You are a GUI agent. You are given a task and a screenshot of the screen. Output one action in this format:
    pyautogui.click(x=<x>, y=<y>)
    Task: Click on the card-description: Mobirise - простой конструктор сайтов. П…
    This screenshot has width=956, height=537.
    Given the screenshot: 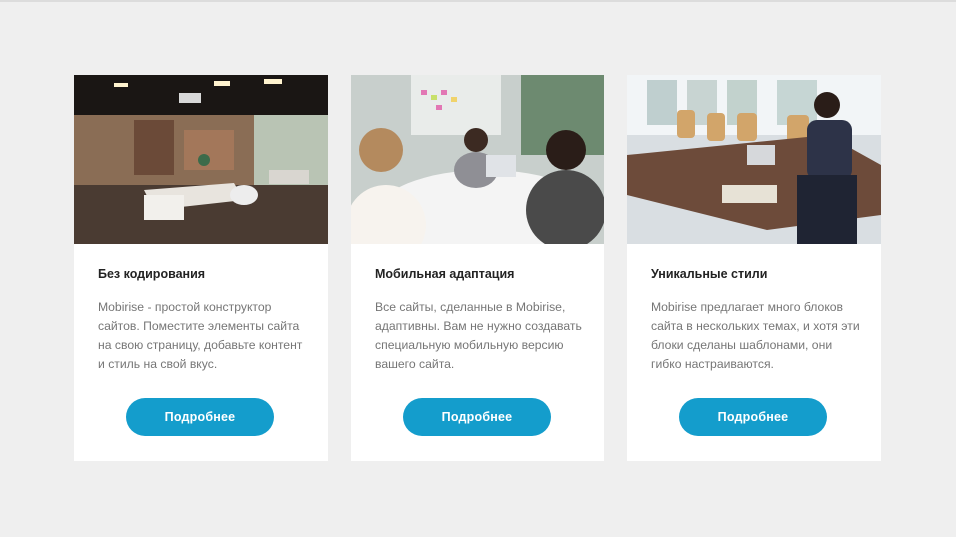 What is the action you would take?
    pyautogui.click(x=200, y=335)
    